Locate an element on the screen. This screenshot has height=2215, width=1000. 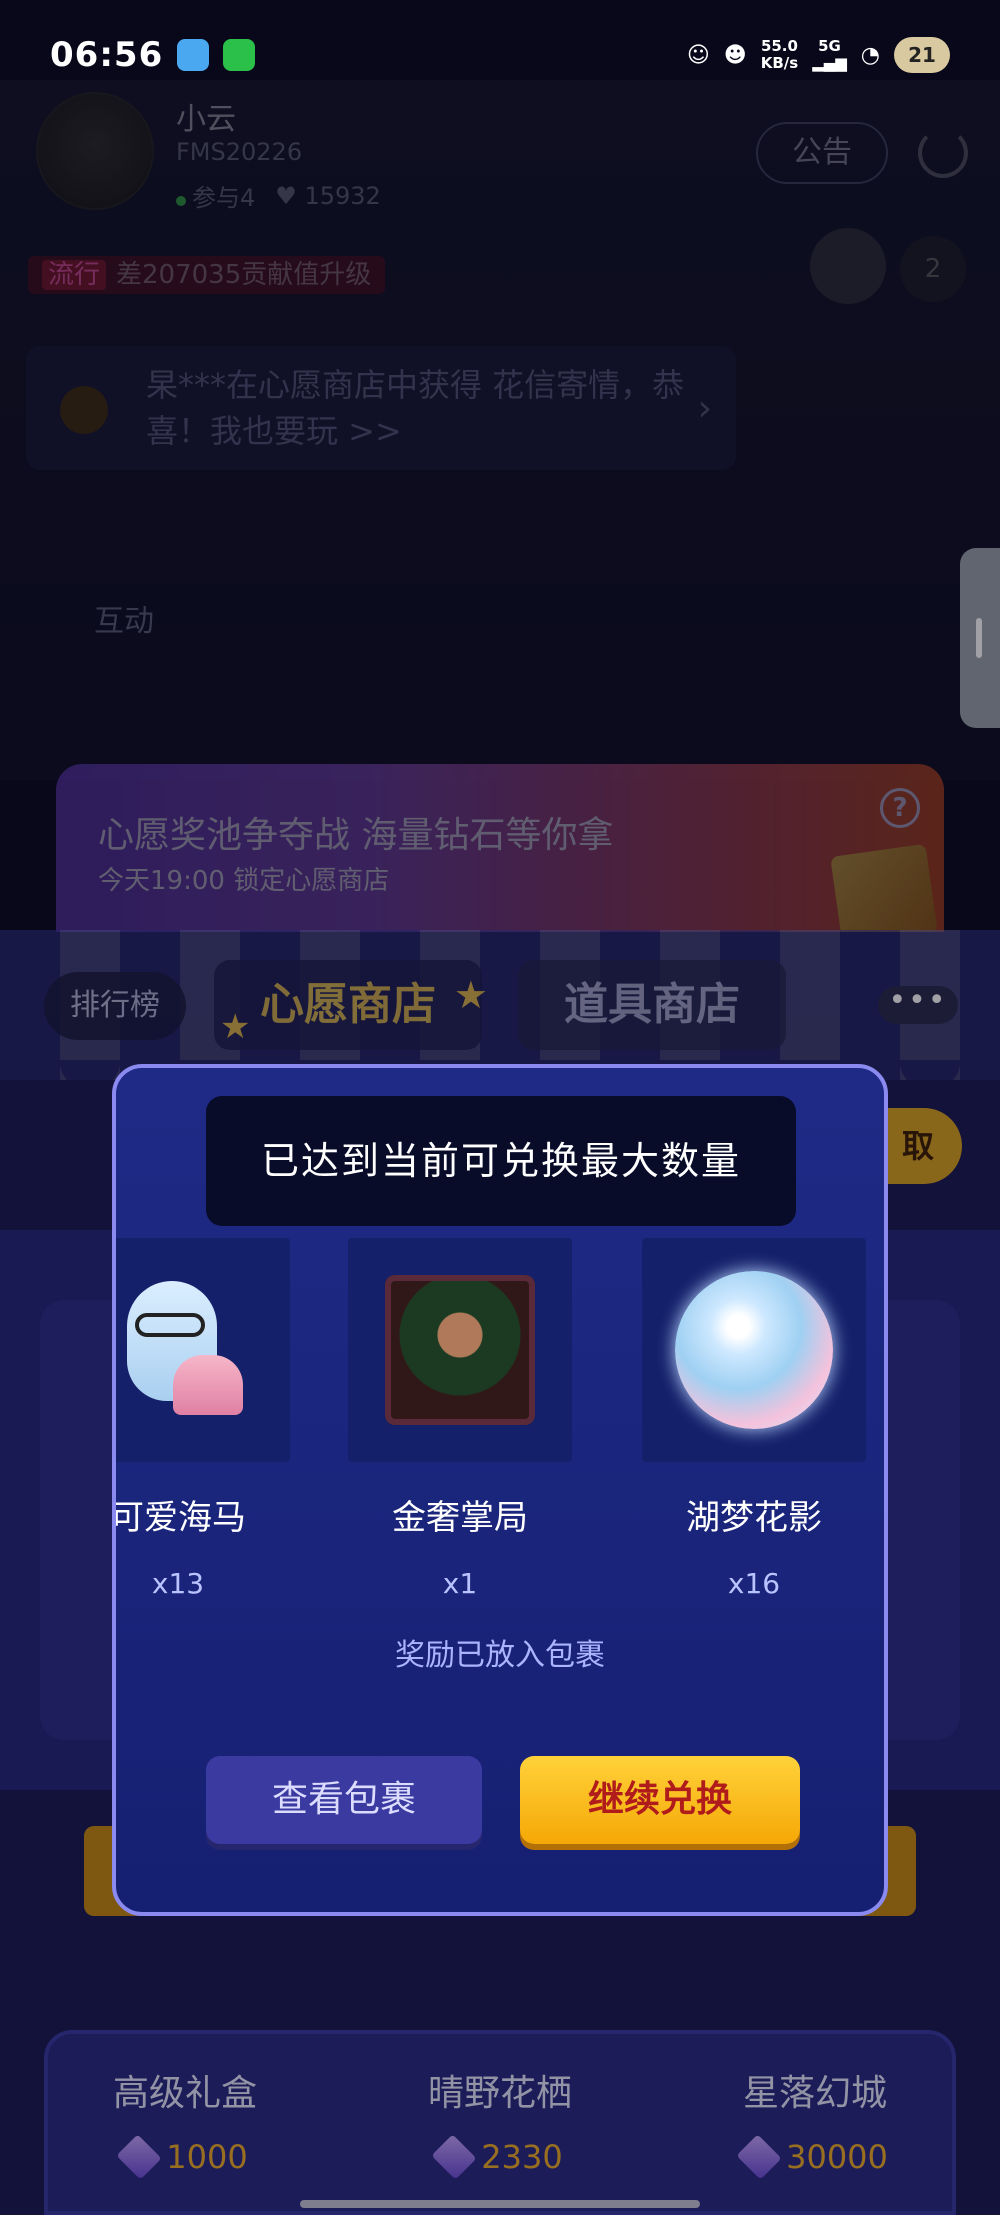
flower-orb-icon is located at coordinates (754, 1350).